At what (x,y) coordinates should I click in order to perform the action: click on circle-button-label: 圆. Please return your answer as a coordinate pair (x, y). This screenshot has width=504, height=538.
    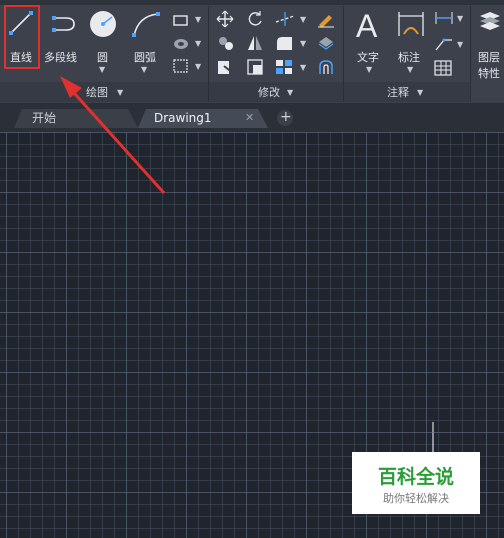
    Looking at the image, I should click on (102, 57).